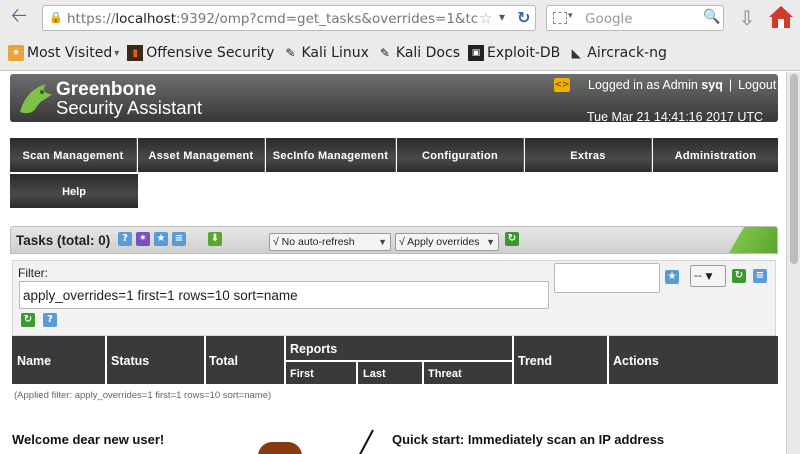  What do you see at coordinates (125, 239) in the screenshot?
I see `help-icon: ?` at bounding box center [125, 239].